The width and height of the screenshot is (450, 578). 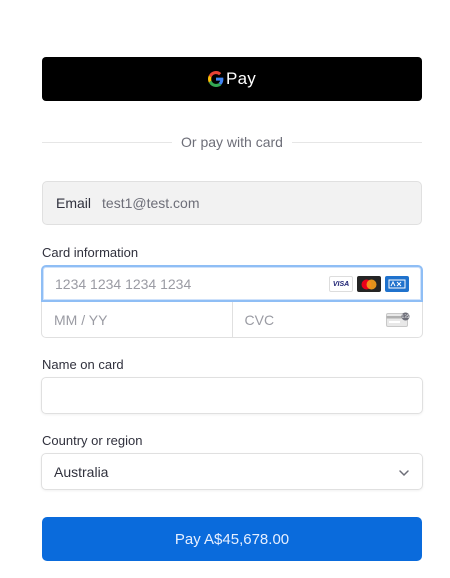 I want to click on divider-text: Or pay with card, so click(x=232, y=142).